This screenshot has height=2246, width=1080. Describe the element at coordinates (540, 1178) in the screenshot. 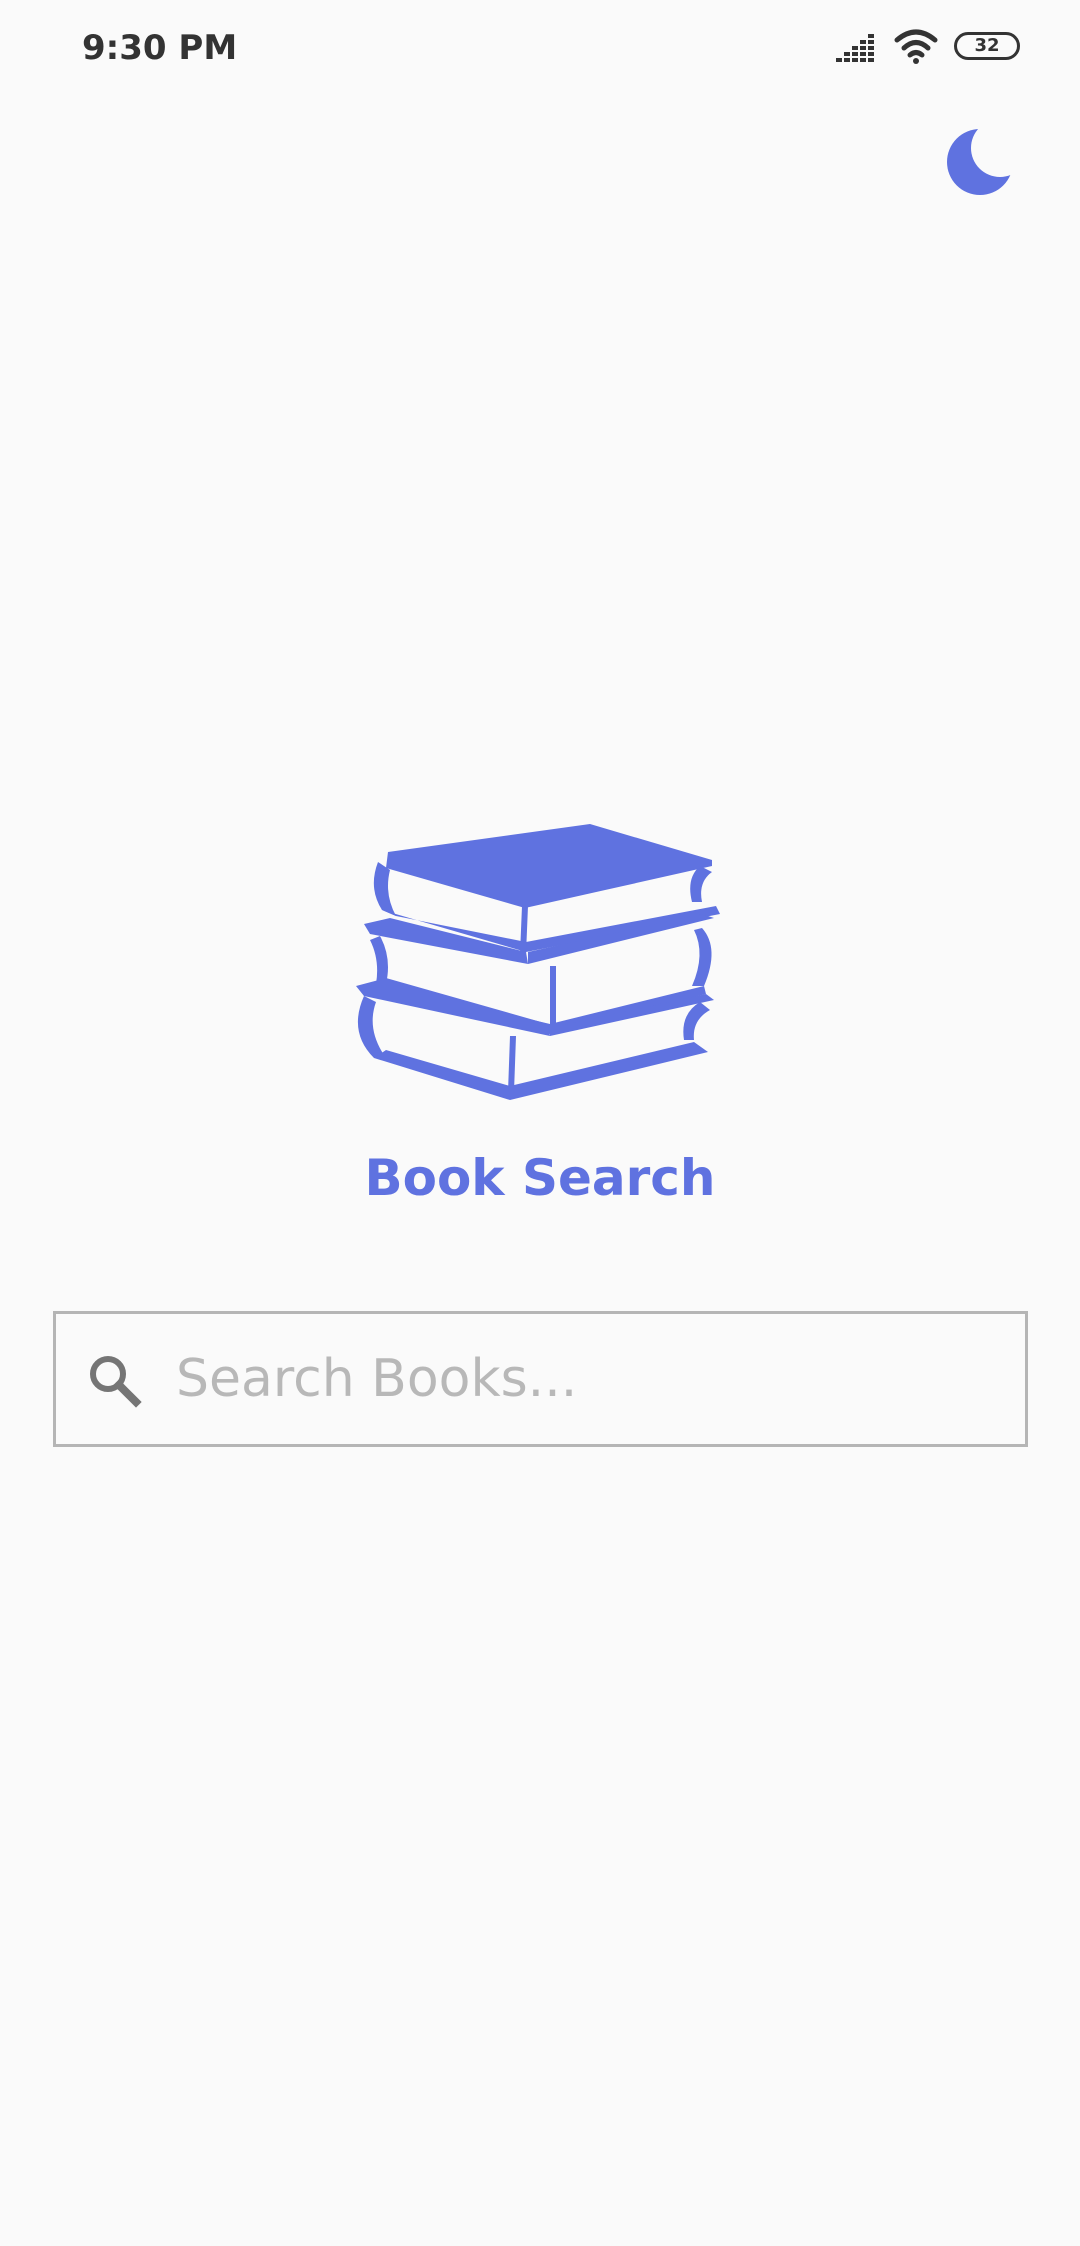

I see `app-title: Book Search` at that location.